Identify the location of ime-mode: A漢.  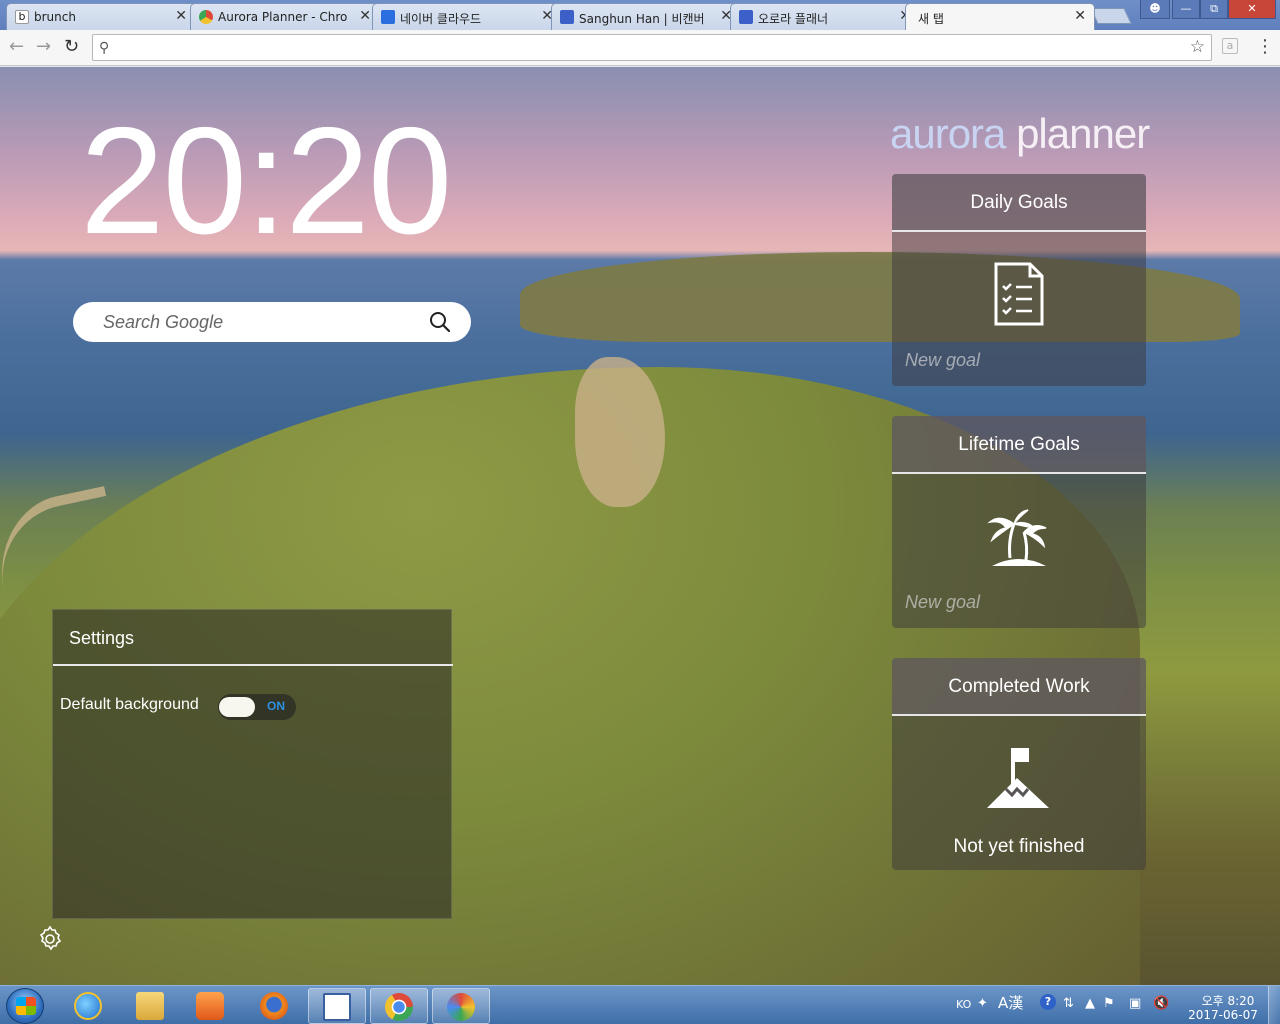
(1010, 1002).